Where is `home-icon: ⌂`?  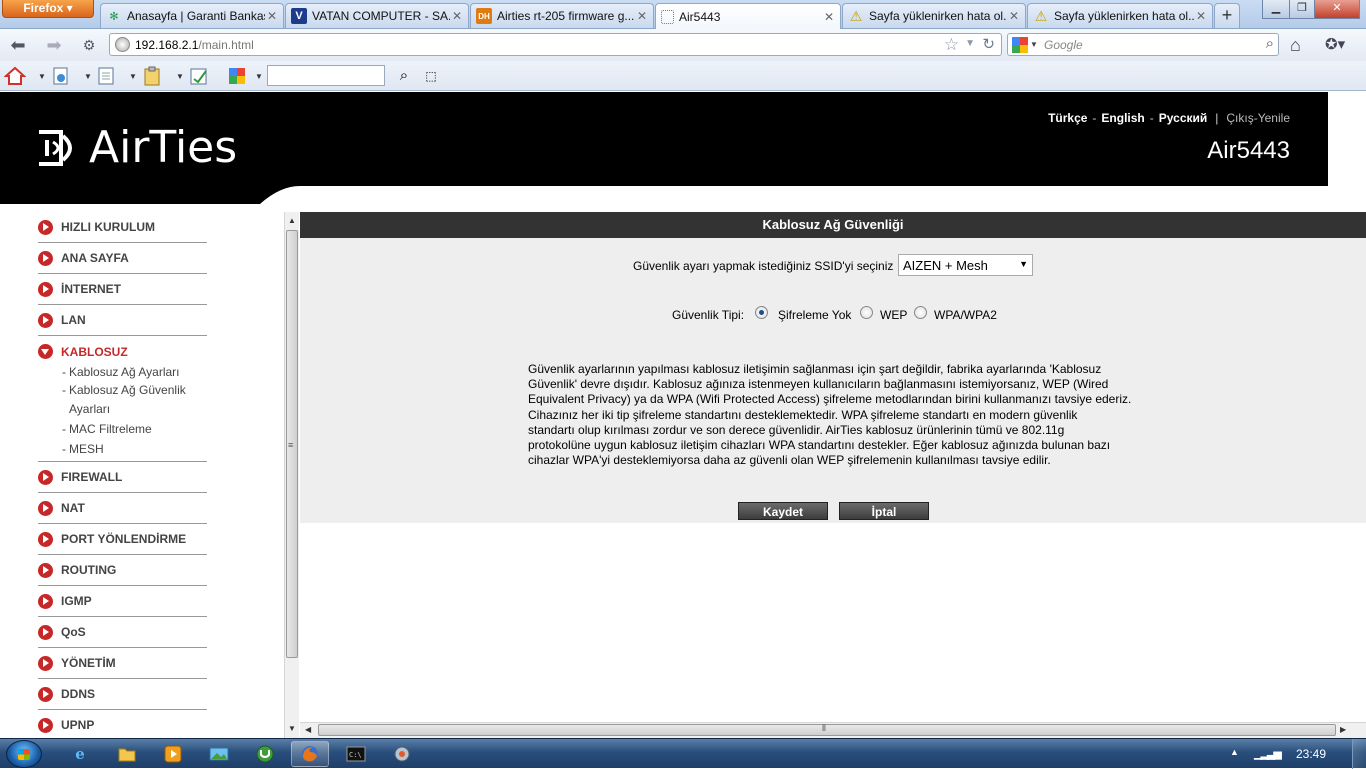
home-icon: ⌂ is located at coordinates (1295, 45).